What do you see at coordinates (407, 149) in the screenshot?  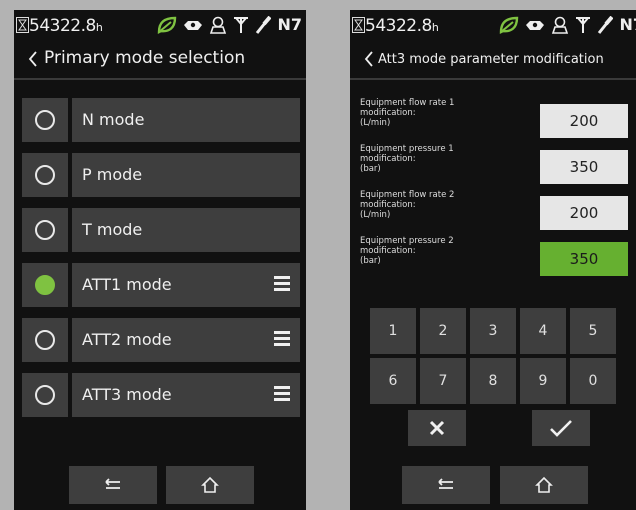 I see `param-label-line: Equipment pressure 1` at bounding box center [407, 149].